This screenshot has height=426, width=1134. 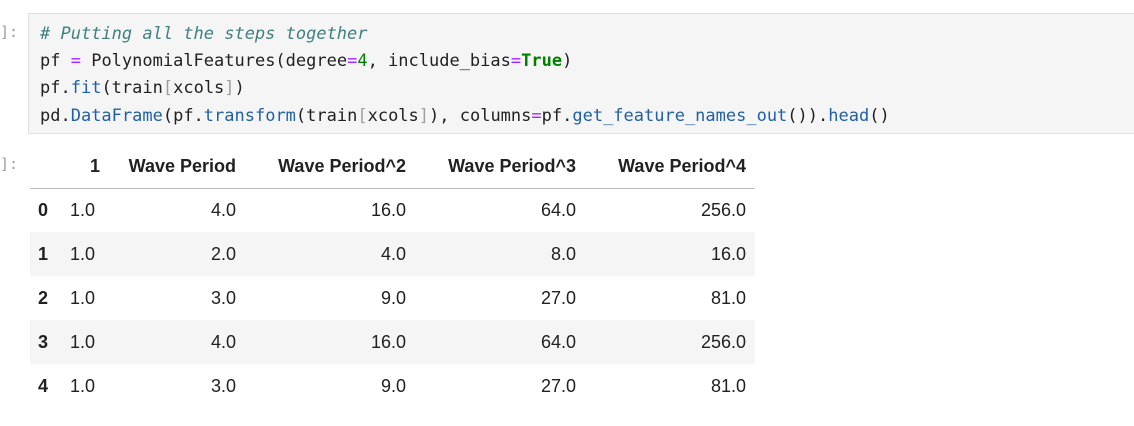 I want to click on table-row: 0 1.0 4.0 16.0 64.0 256.0, so click(x=392, y=210).